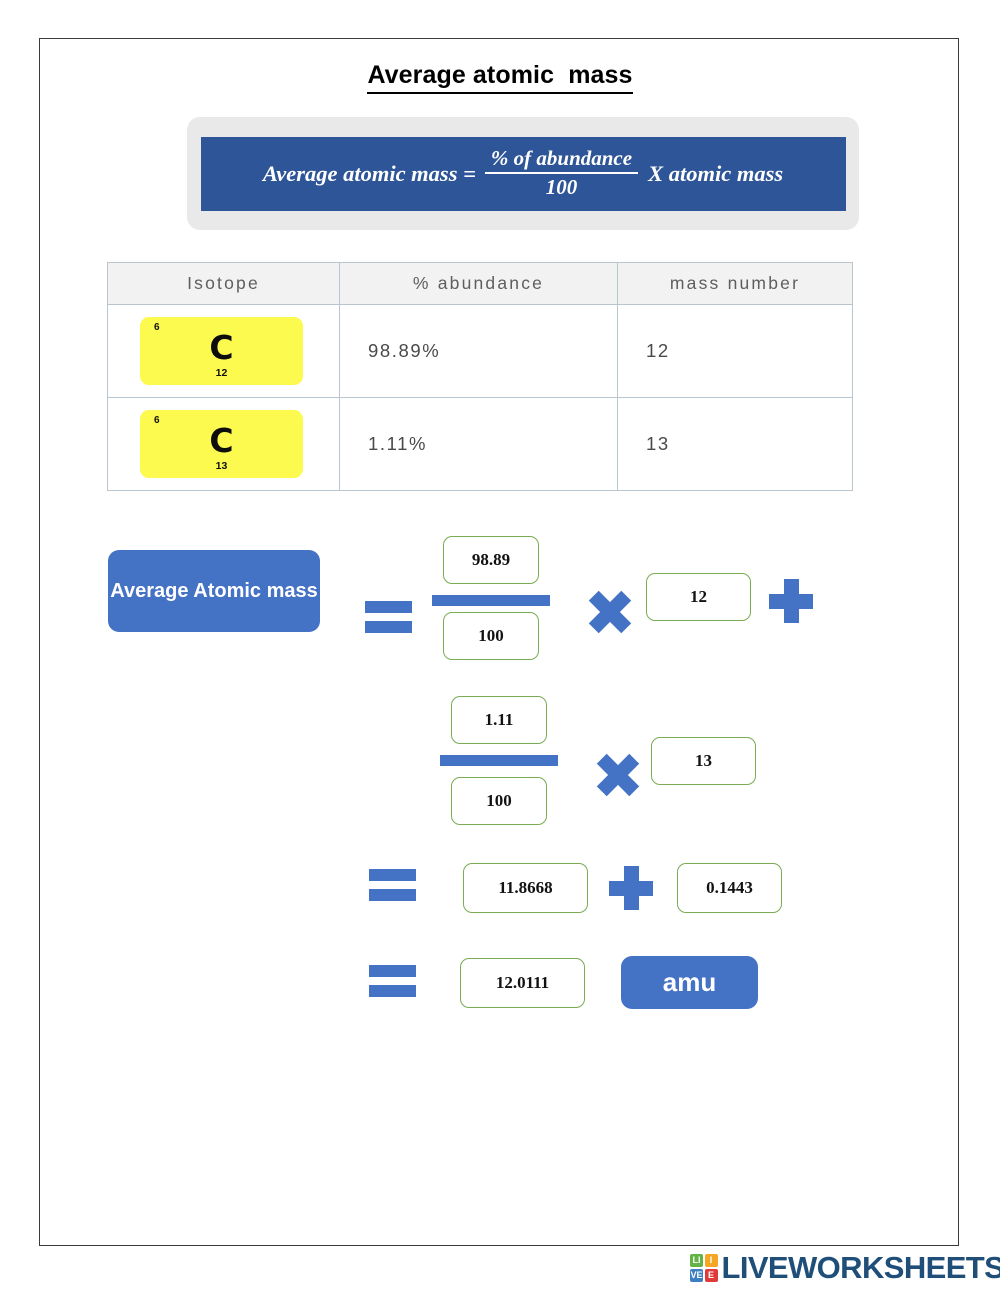  What do you see at coordinates (791, 601) in the screenshot?
I see `plus-icon-row1` at bounding box center [791, 601].